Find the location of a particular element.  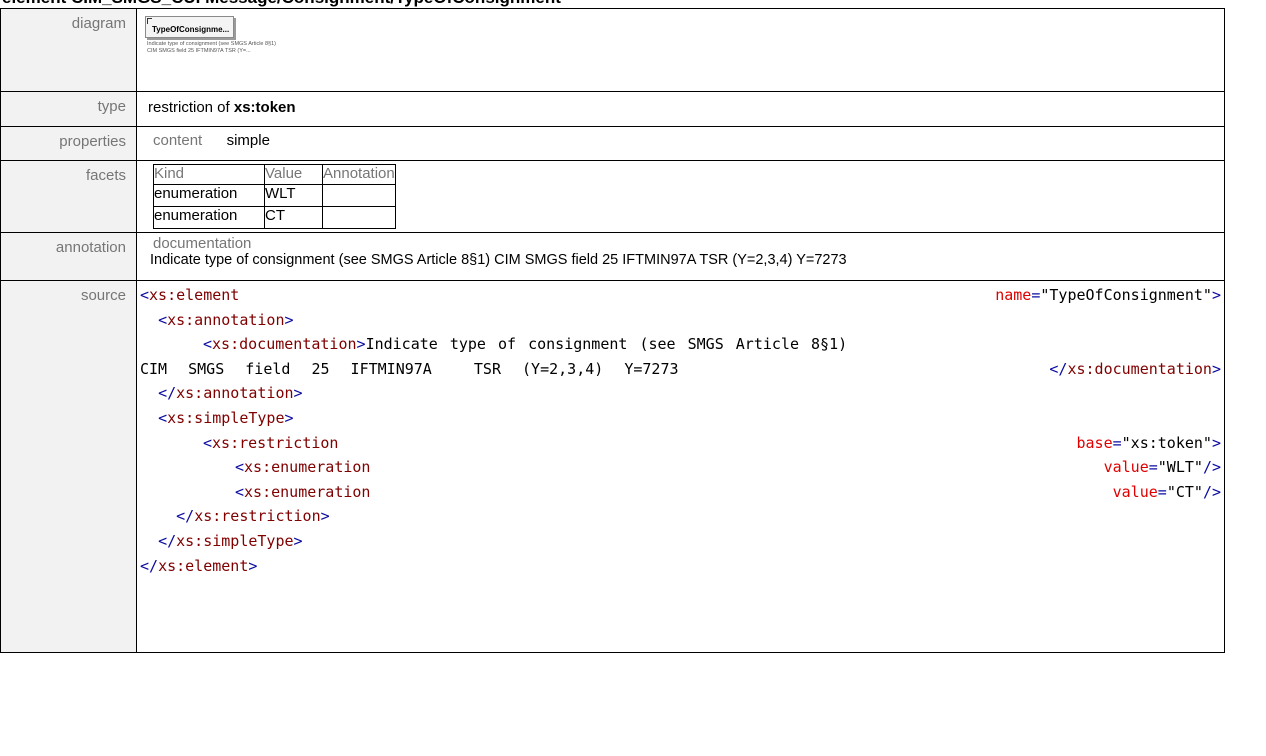

type-cell: restriction of xs:token is located at coordinates (680, 109).